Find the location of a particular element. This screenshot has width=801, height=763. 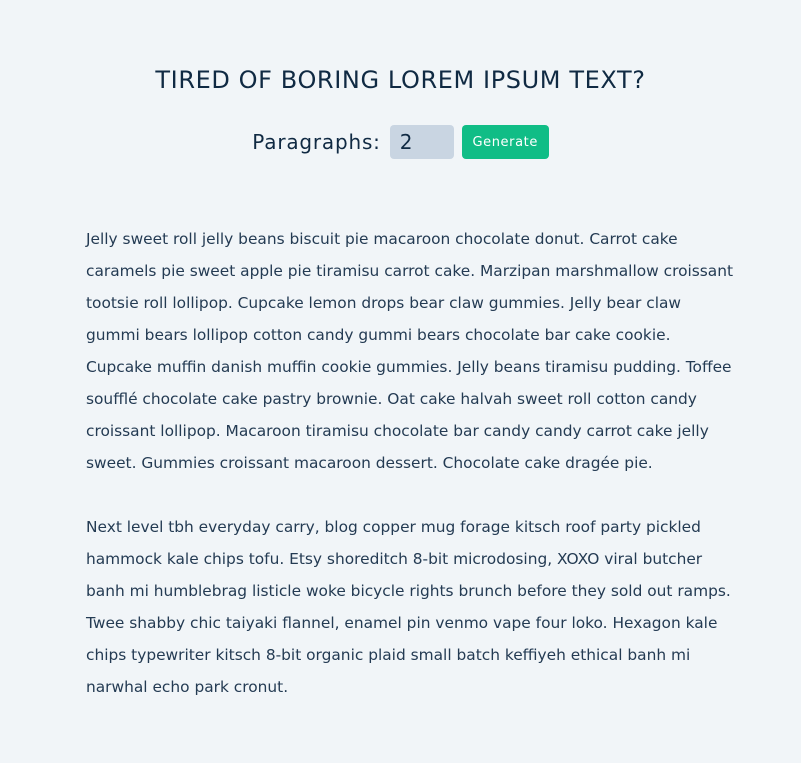

paragraphs-count-input is located at coordinates (421, 142).